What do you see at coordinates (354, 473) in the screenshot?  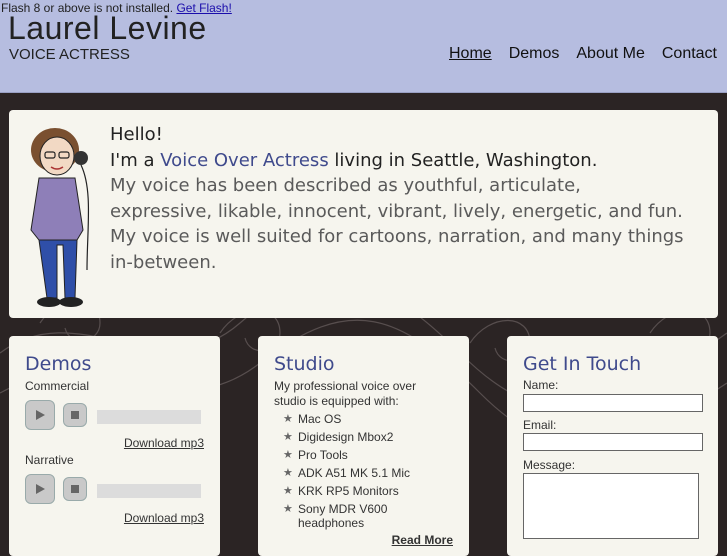 I see `list-item-text: ADK A51 MK 5.1 Mic` at bounding box center [354, 473].